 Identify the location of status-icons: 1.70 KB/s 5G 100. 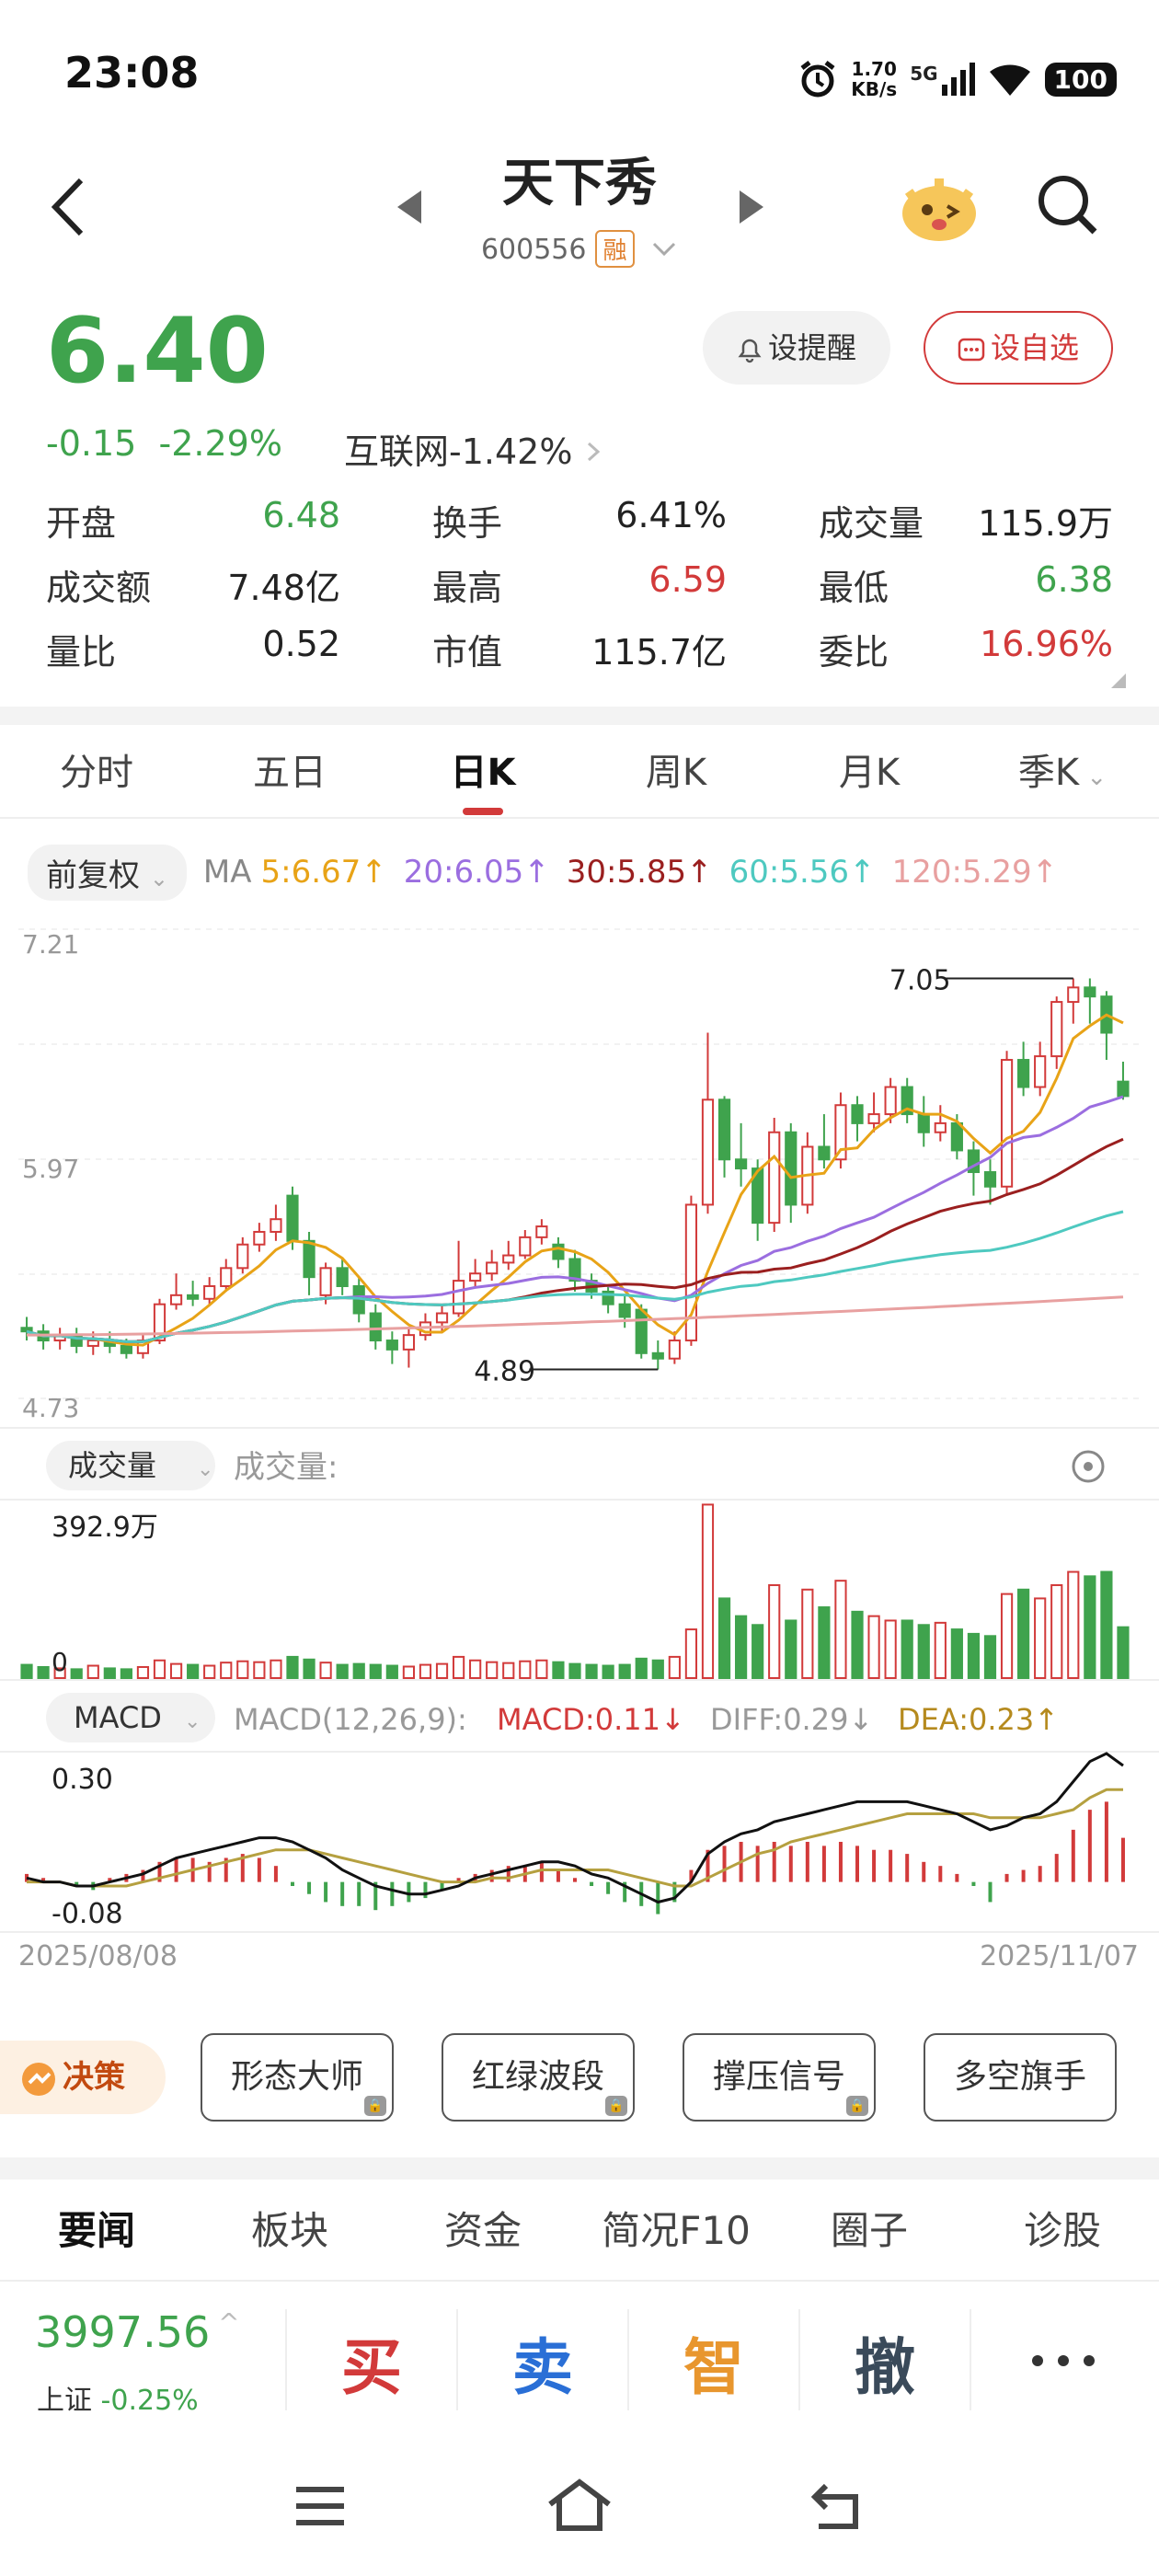
(957, 79).